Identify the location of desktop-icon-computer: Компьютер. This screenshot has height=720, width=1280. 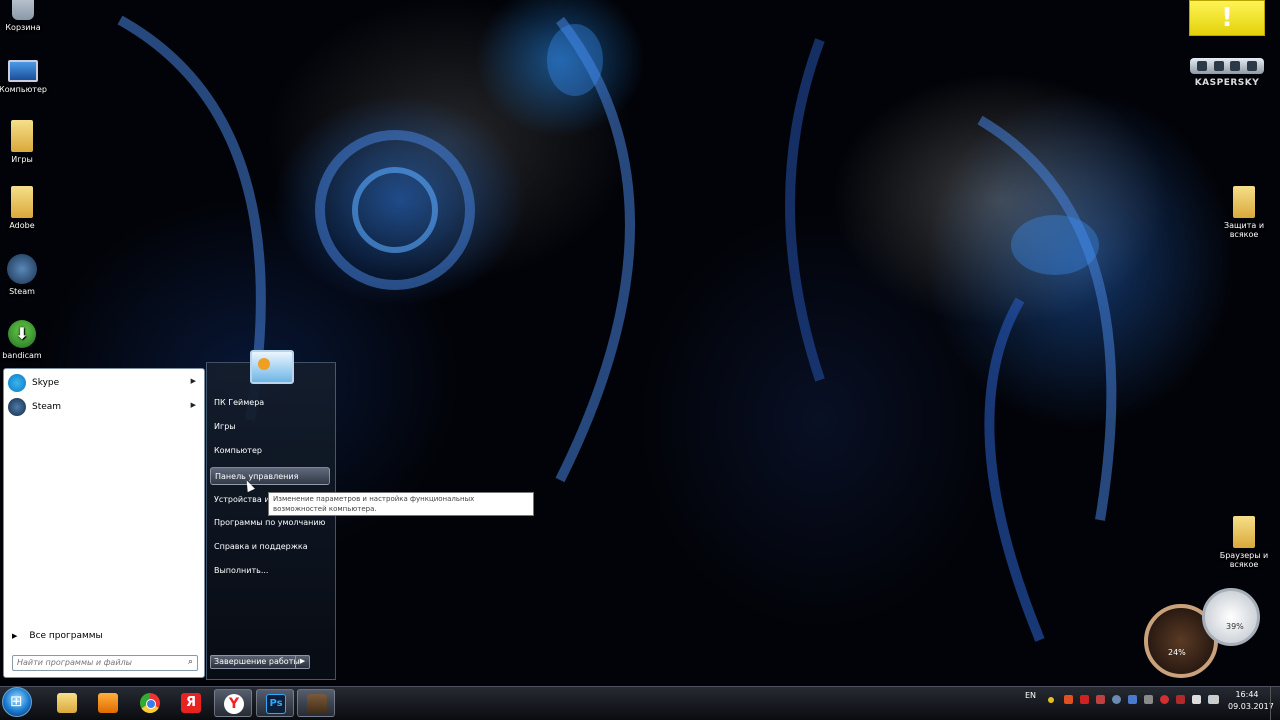
(26, 74).